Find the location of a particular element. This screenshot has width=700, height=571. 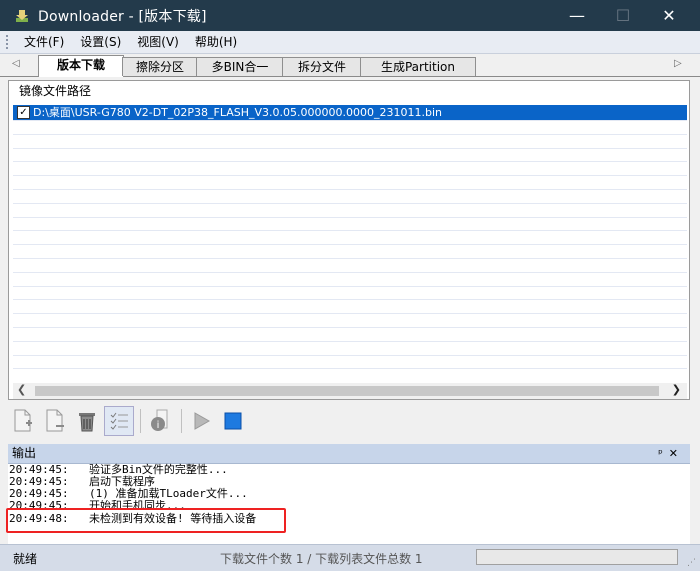

pin-icon: ᵖ is located at coordinates (663, 453).